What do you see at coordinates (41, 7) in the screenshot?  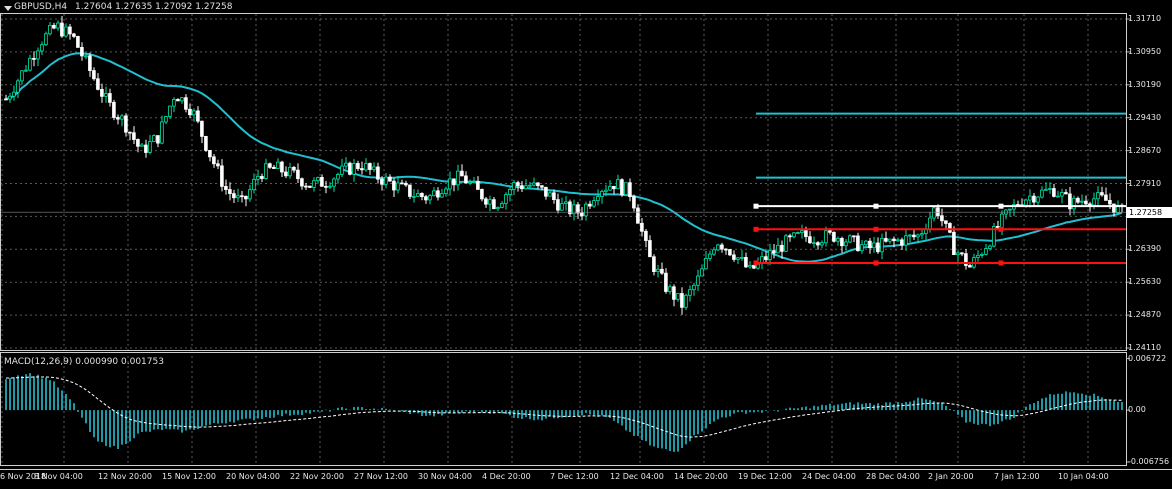 I see `symbol-label: GBPUSD,H4` at bounding box center [41, 7].